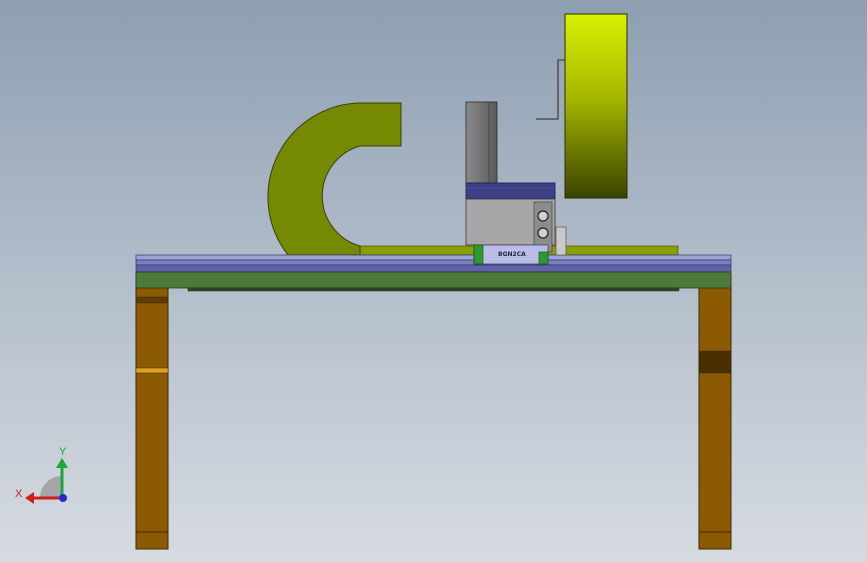  I want to click on carriage-top-plate, so click(510, 191).